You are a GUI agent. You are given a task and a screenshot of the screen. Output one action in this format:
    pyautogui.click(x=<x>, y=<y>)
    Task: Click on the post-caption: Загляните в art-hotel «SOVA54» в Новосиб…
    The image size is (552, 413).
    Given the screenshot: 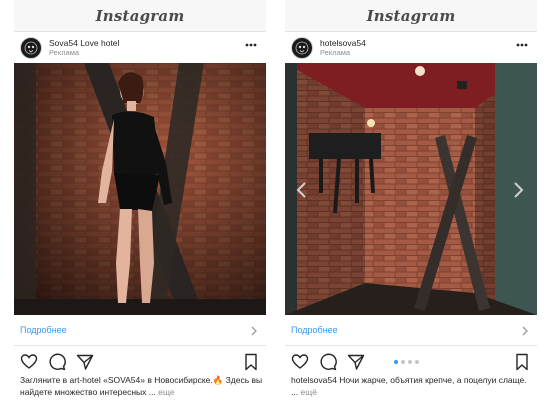 What is the action you would take?
    pyautogui.click(x=142, y=386)
    